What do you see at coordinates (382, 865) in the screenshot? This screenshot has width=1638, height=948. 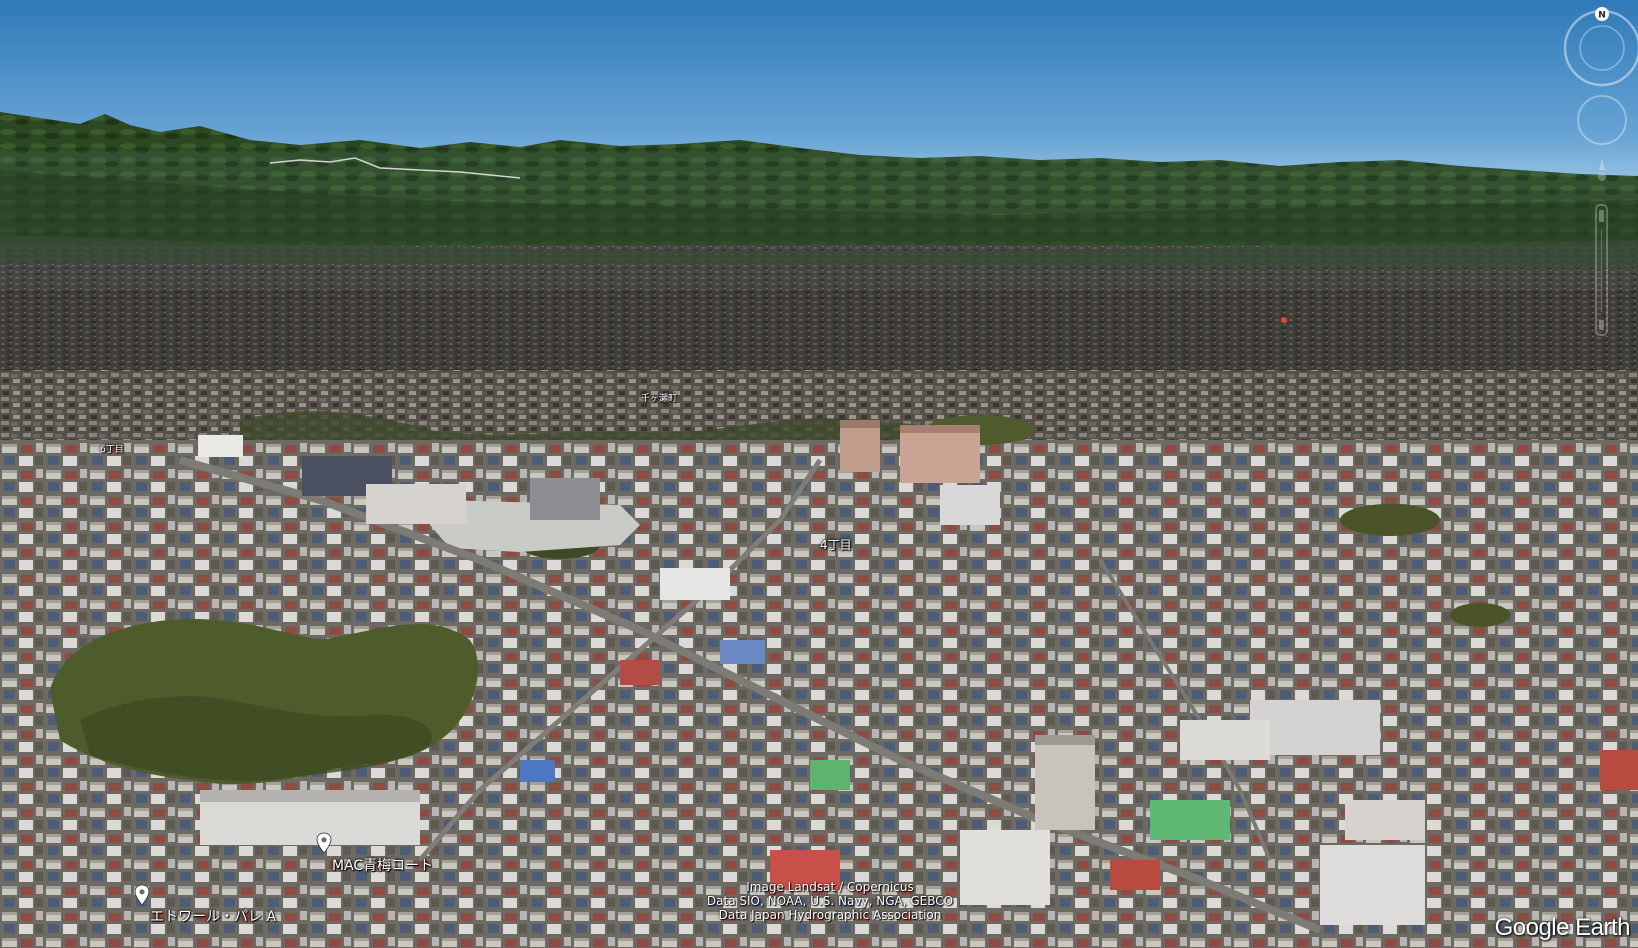 I see `poi-label: MAC青梅コート` at bounding box center [382, 865].